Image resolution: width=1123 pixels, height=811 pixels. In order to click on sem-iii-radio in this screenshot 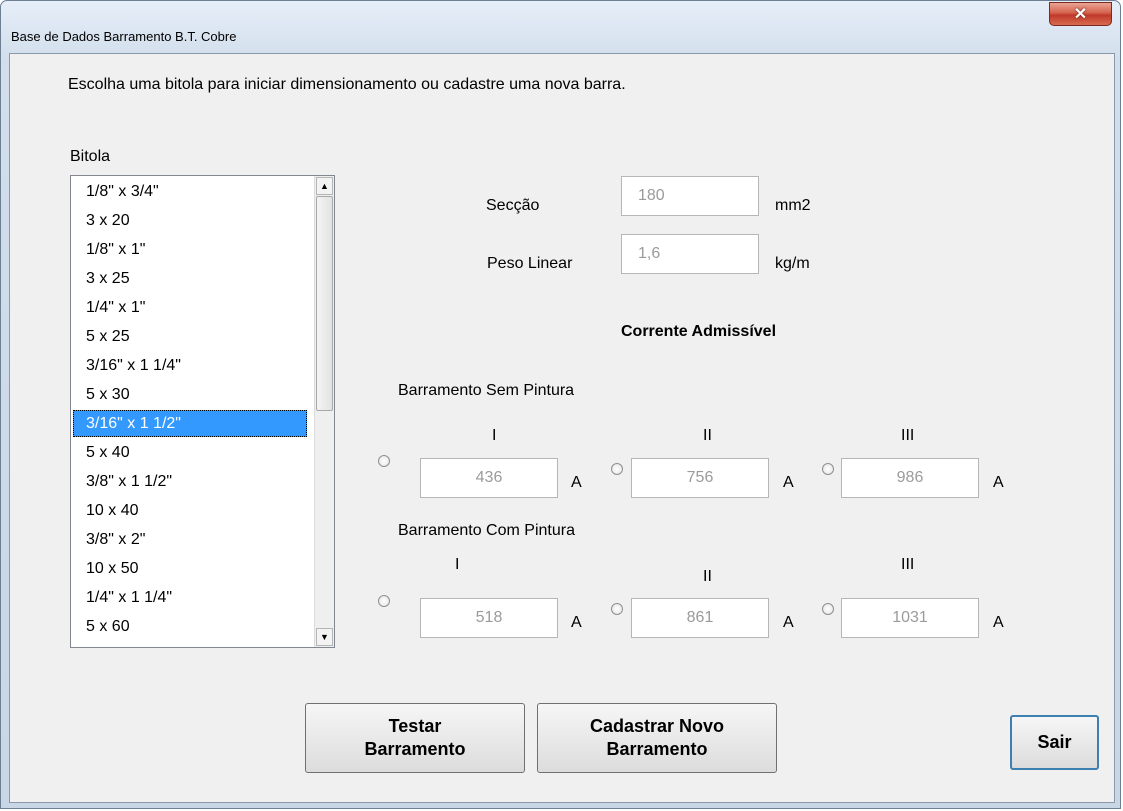, I will do `click(828, 469)`.